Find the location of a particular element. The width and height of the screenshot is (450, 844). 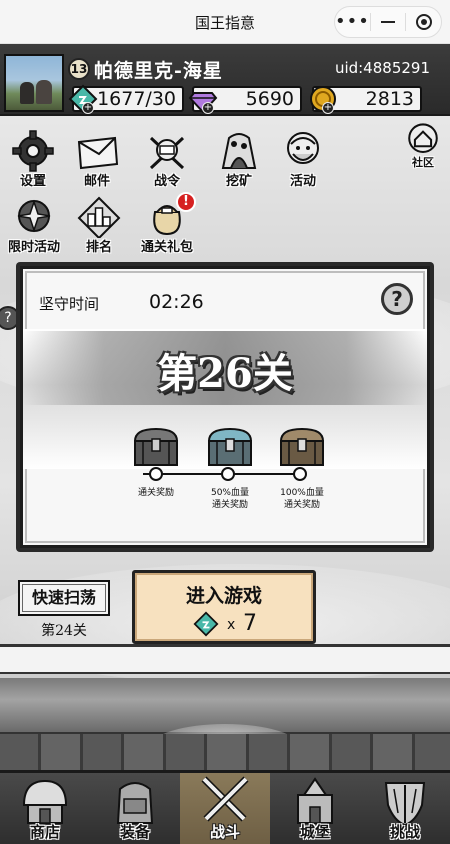

battle-pass-icon is located at coordinates (167, 153).